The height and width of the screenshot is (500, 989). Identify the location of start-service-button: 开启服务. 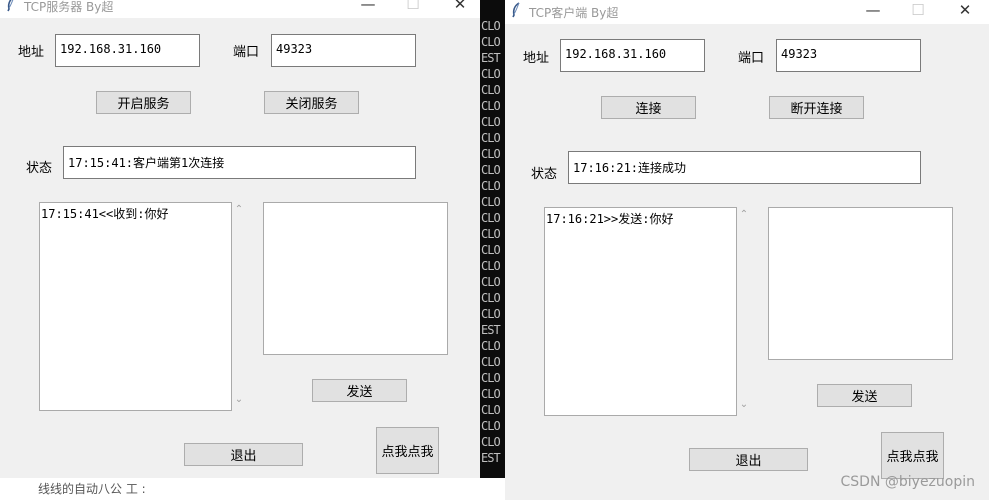
(143, 102).